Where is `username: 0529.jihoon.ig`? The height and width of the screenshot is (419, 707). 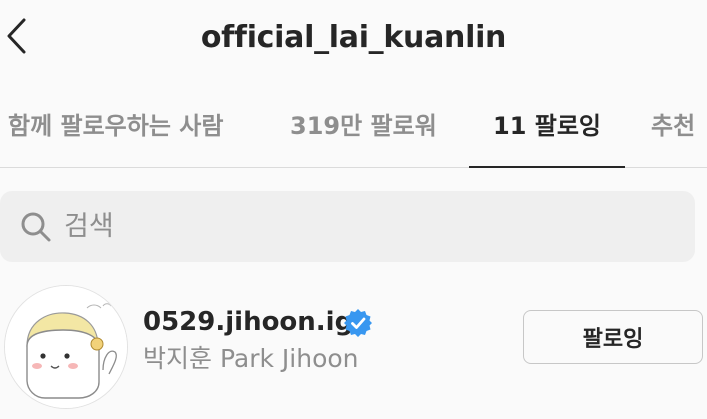
username: 0529.jihoon.ig is located at coordinates (248, 322).